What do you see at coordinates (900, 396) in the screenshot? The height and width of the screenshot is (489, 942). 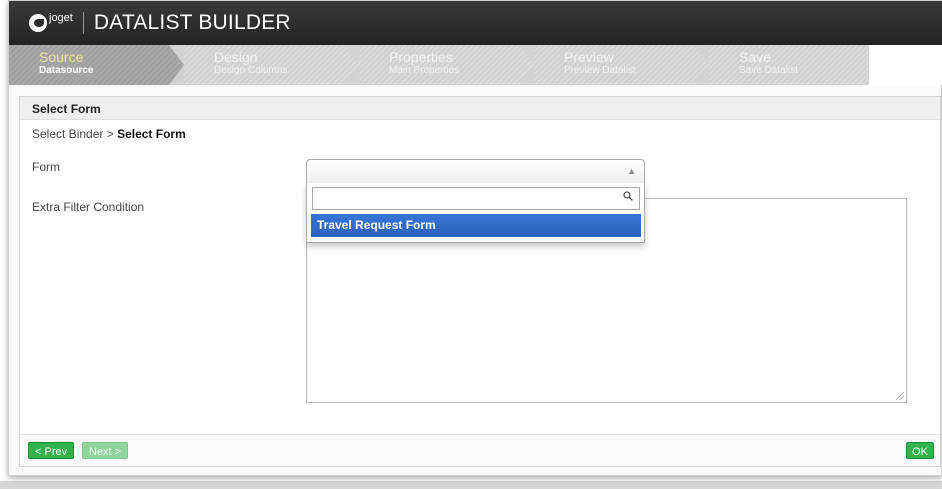 I see `resize-grip-icon` at bounding box center [900, 396].